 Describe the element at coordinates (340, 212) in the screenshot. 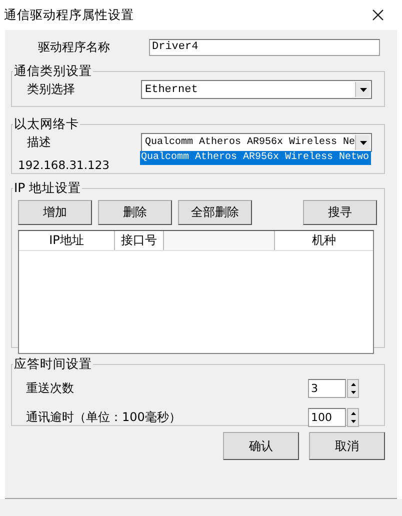

I see `toolbar-button: 搜寻` at that location.